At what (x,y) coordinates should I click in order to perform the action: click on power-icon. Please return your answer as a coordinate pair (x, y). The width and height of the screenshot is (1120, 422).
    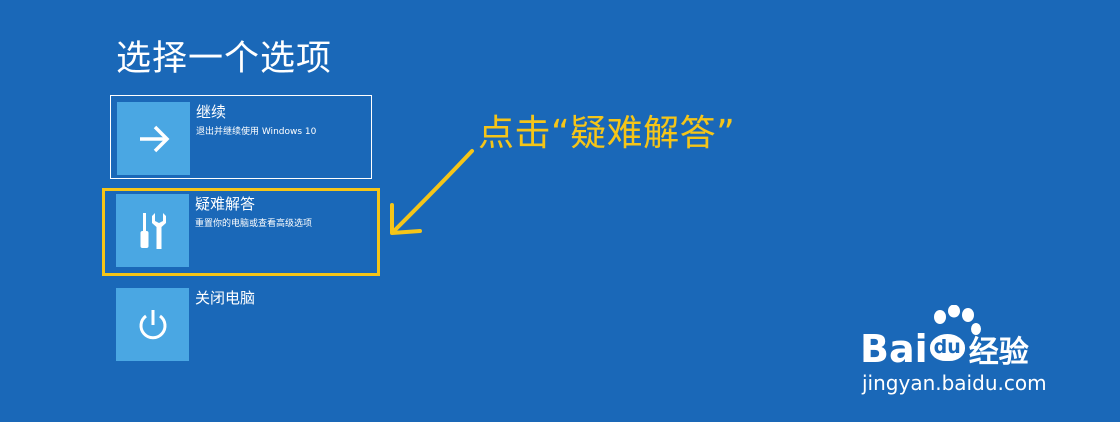
    Looking at the image, I should click on (152, 324).